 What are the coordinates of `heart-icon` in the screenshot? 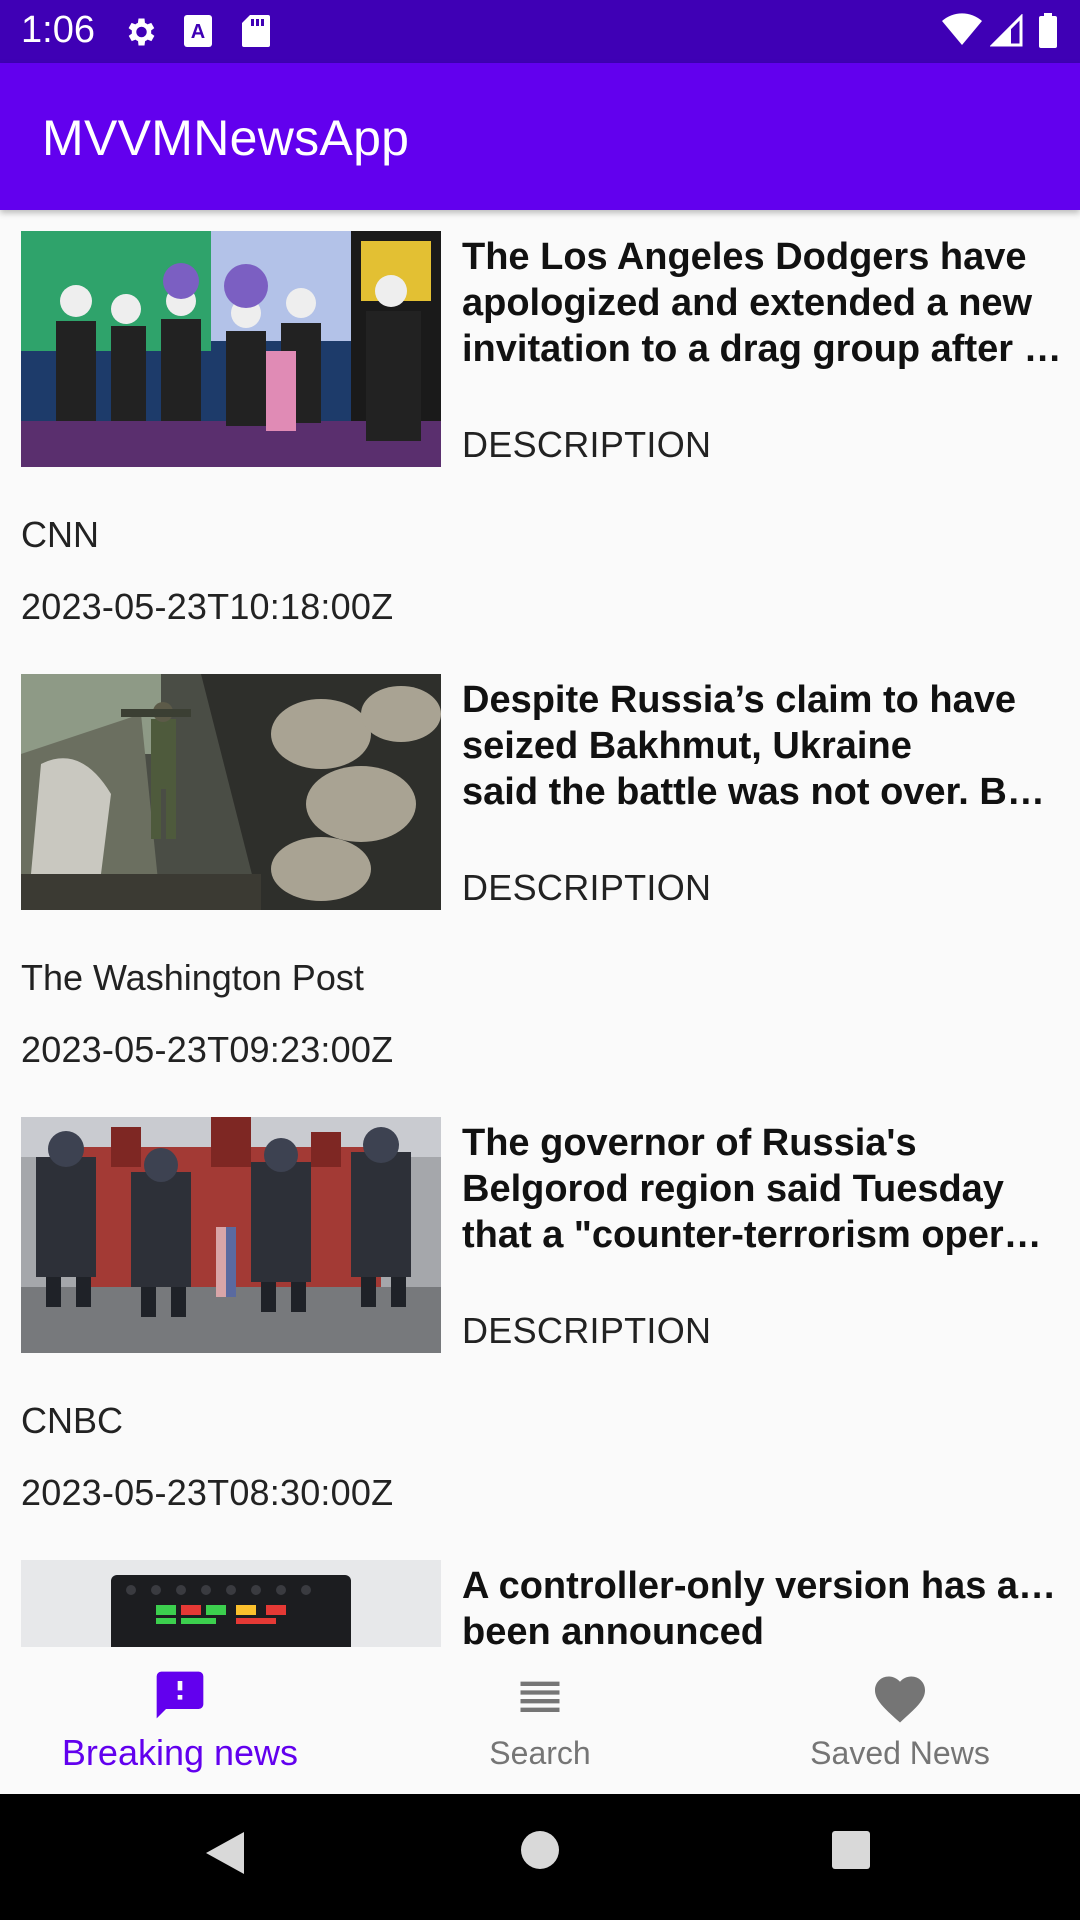 It's located at (900, 1699).